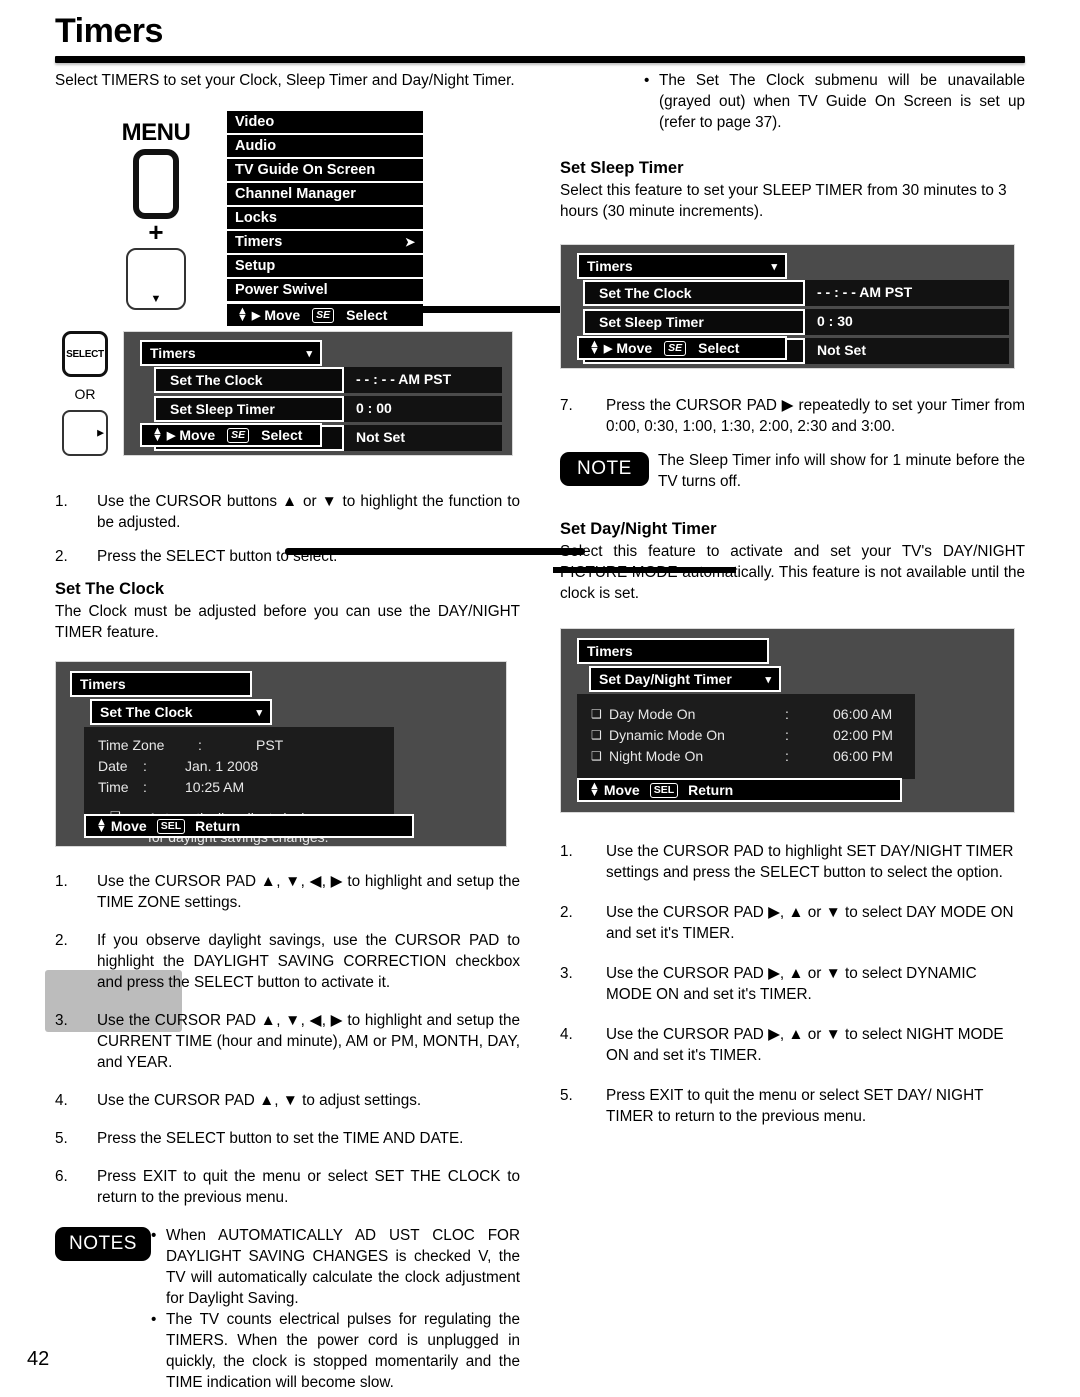 The height and width of the screenshot is (1397, 1080). I want to click on menu-item-locks: Locks, so click(325, 219).